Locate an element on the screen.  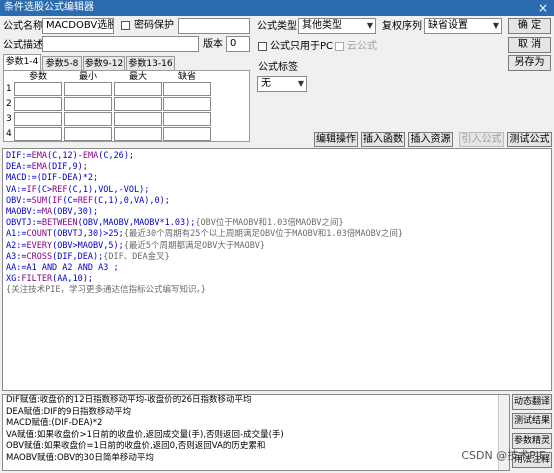
code-token: 10 is located at coordinates (77, 279).